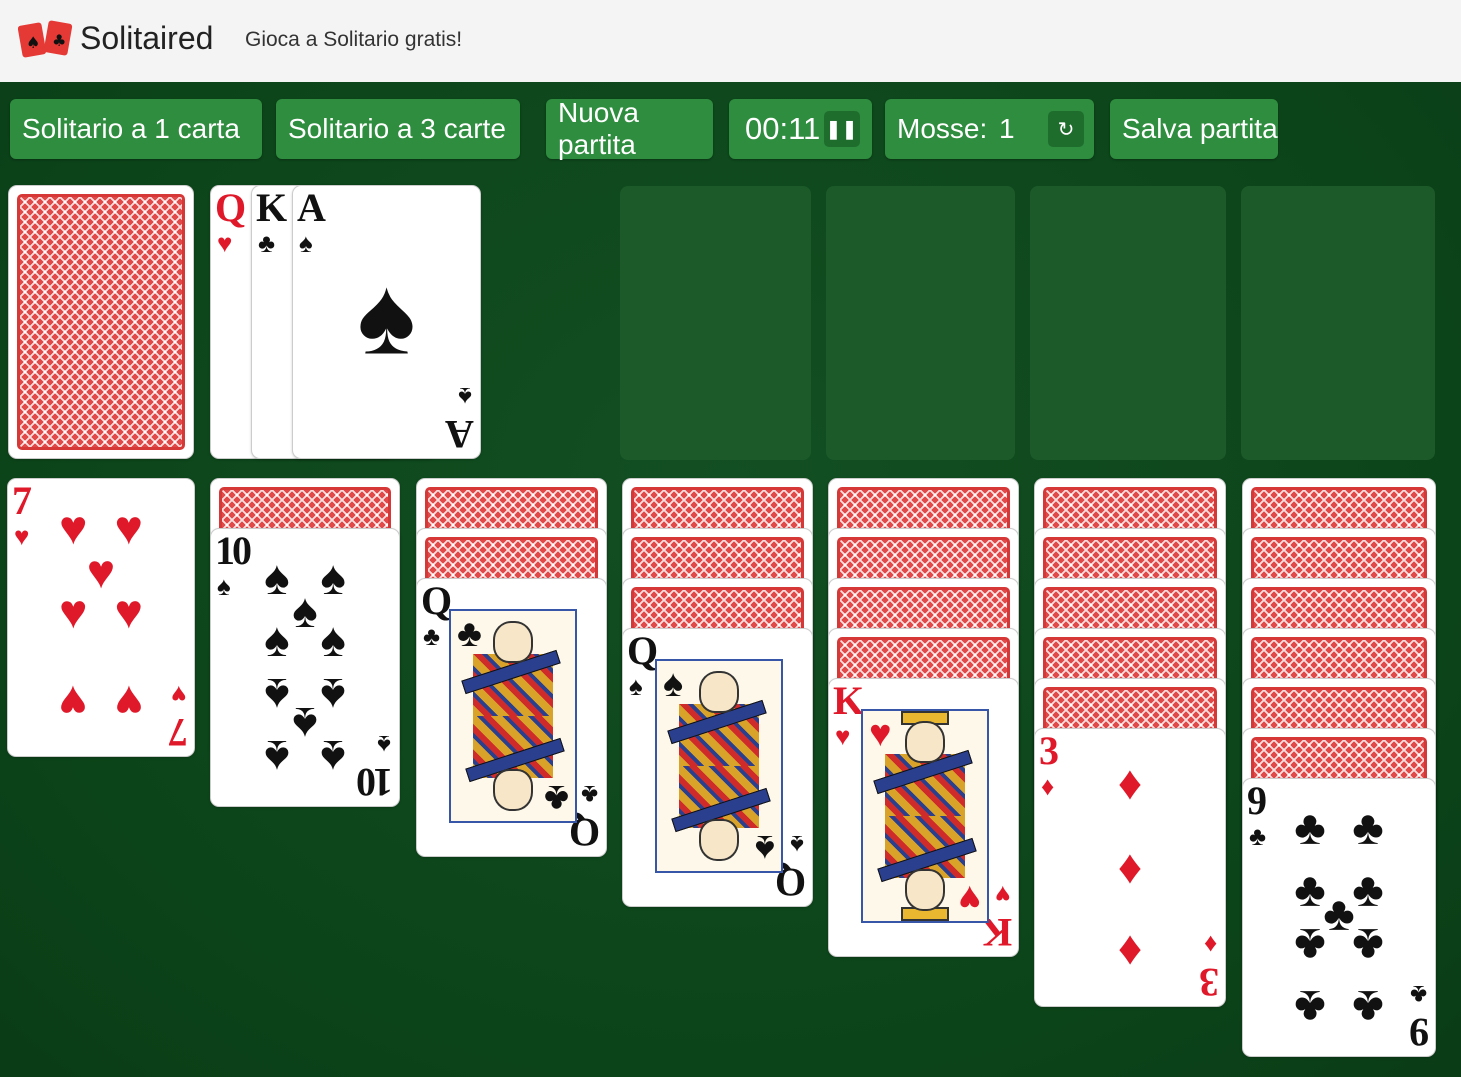 This screenshot has height=1077, width=1461. What do you see at coordinates (305, 667) in the screenshot?
I see `card-10-of-spades: 10 ♠ 10 ♠ ♠ ♠ ♠ ♠ ♠ ♠ ♠ ♠ ♠ ♠` at bounding box center [305, 667].